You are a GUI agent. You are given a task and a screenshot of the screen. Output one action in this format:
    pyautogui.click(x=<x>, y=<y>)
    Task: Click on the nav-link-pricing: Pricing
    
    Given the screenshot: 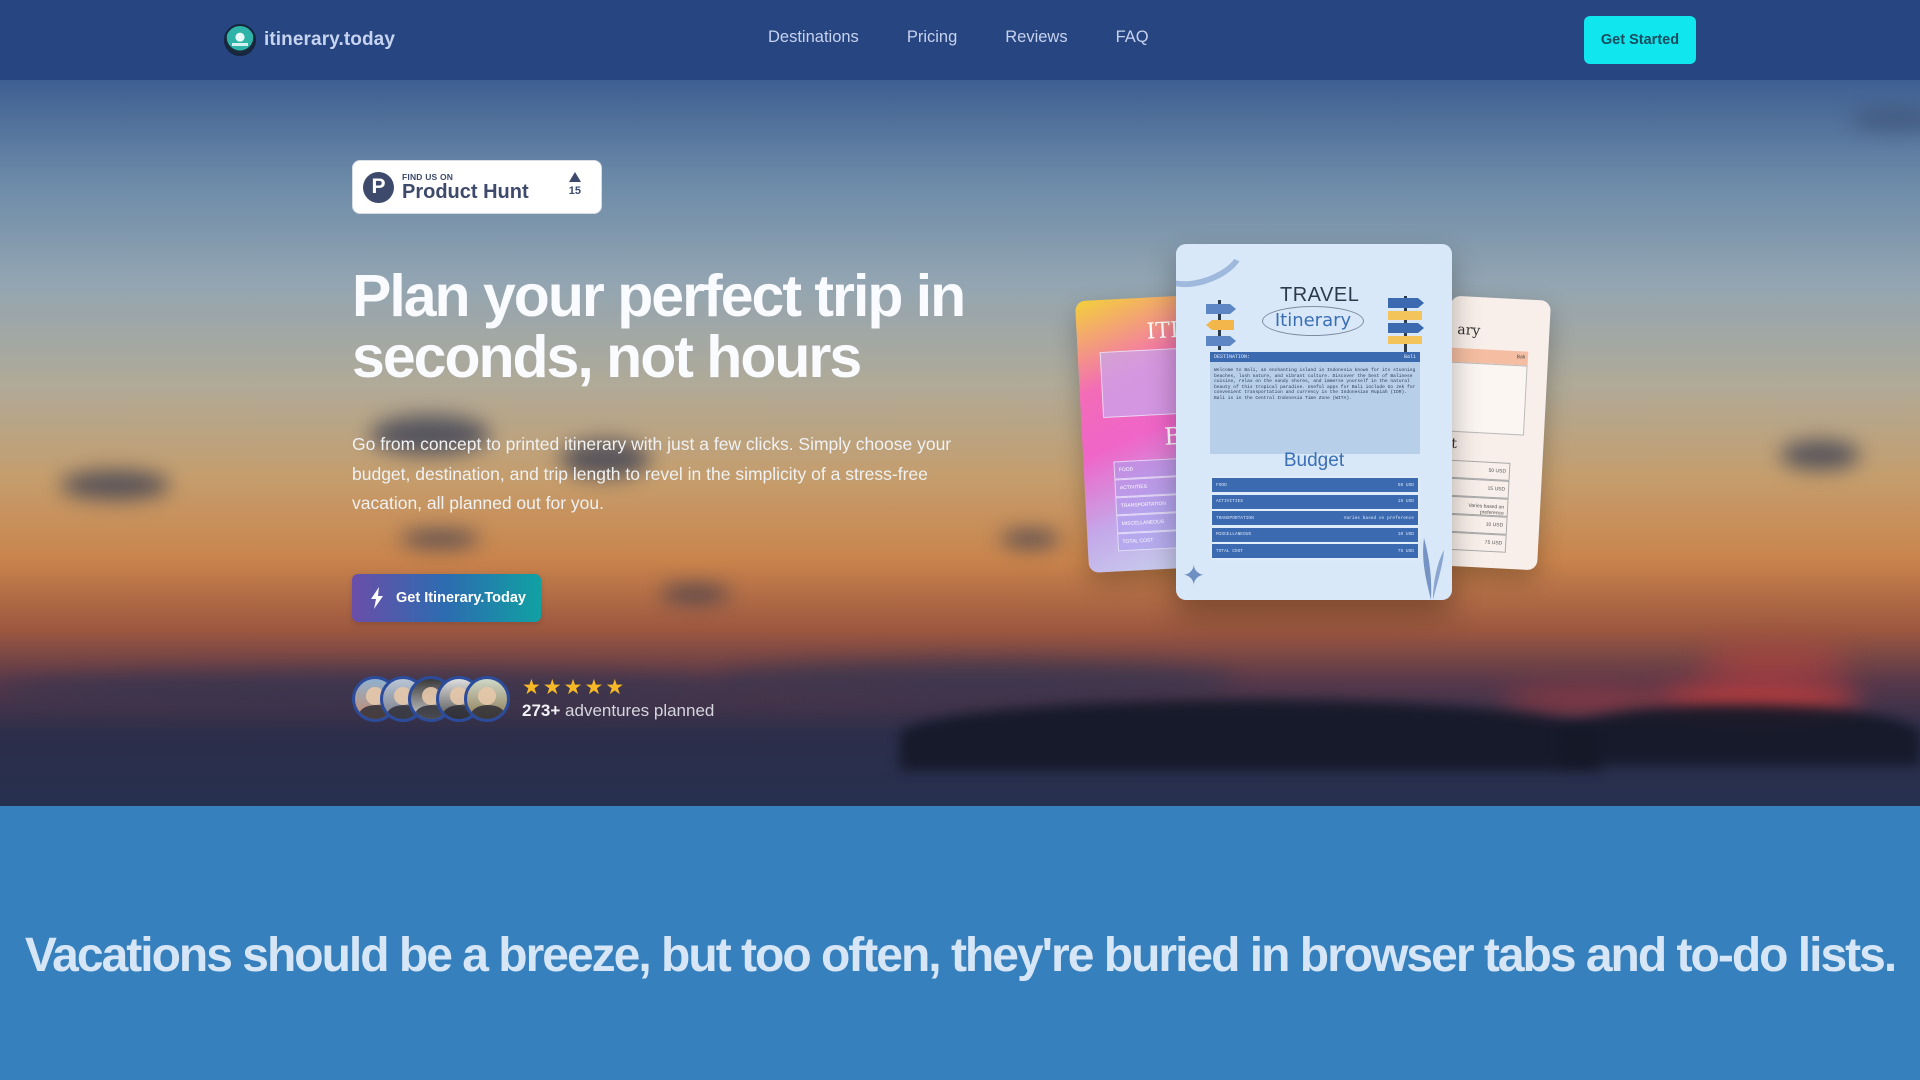 What is the action you would take?
    pyautogui.click(x=932, y=37)
    